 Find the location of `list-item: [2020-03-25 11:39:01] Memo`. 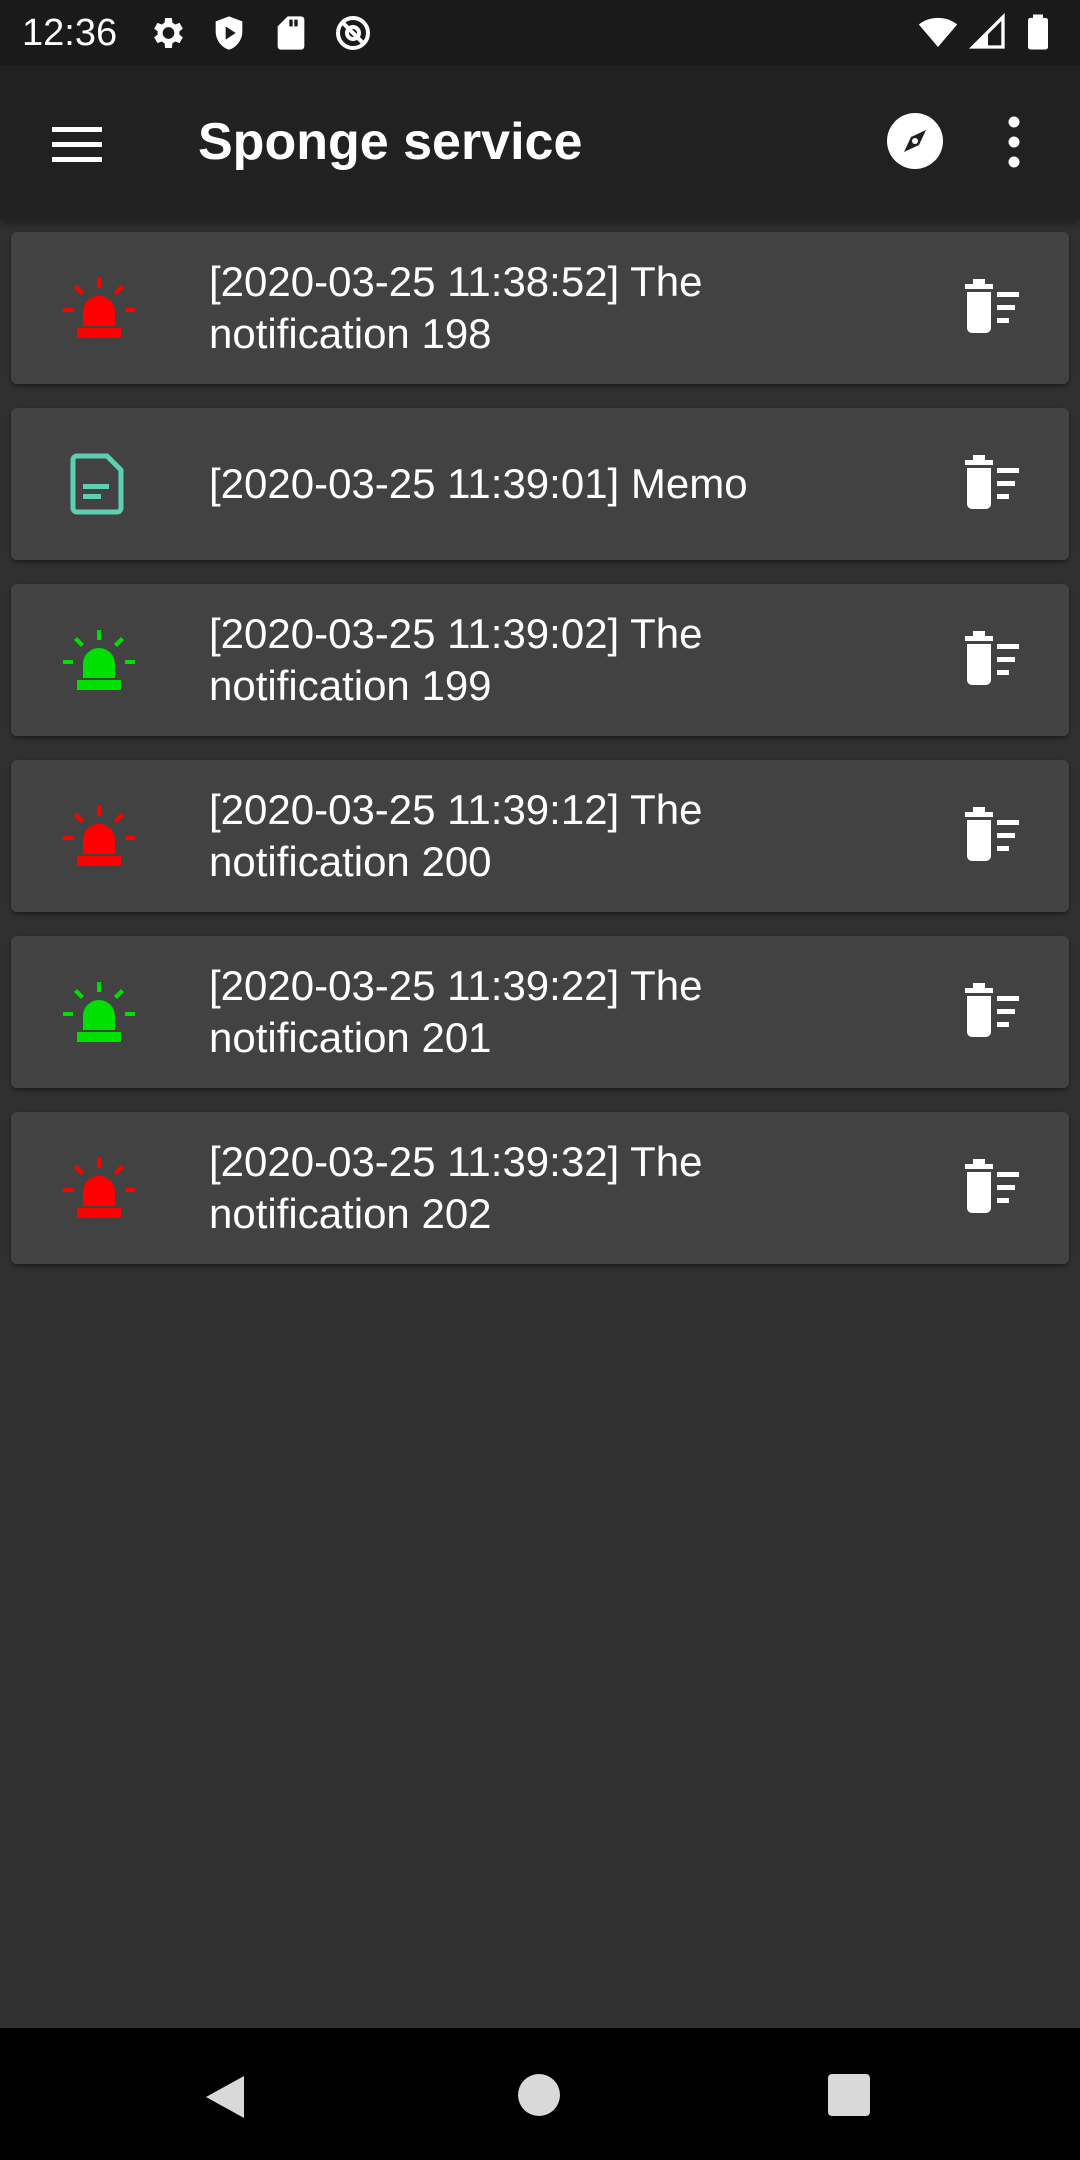

list-item: [2020-03-25 11:39:01] Memo is located at coordinates (540, 484).